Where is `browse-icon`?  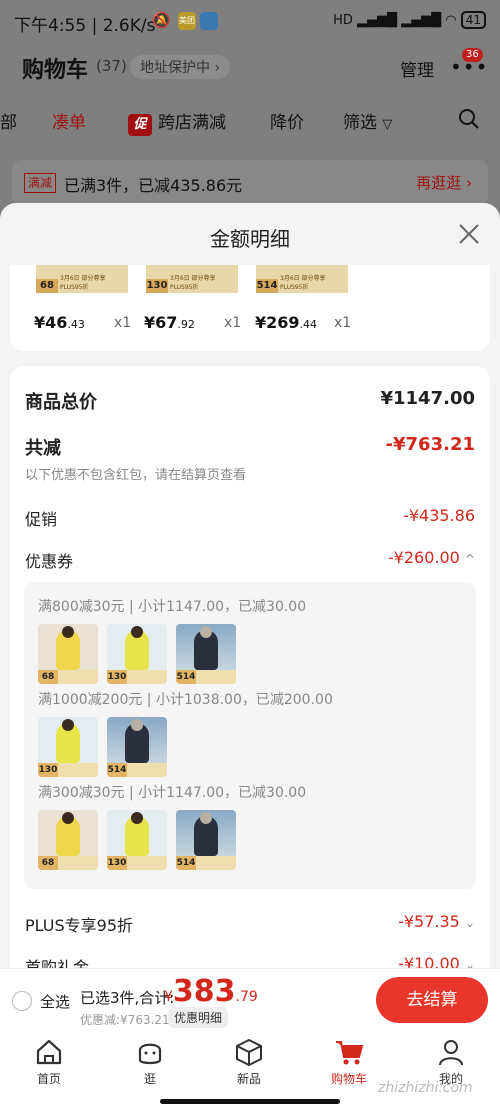 browse-icon is located at coordinates (150, 1054).